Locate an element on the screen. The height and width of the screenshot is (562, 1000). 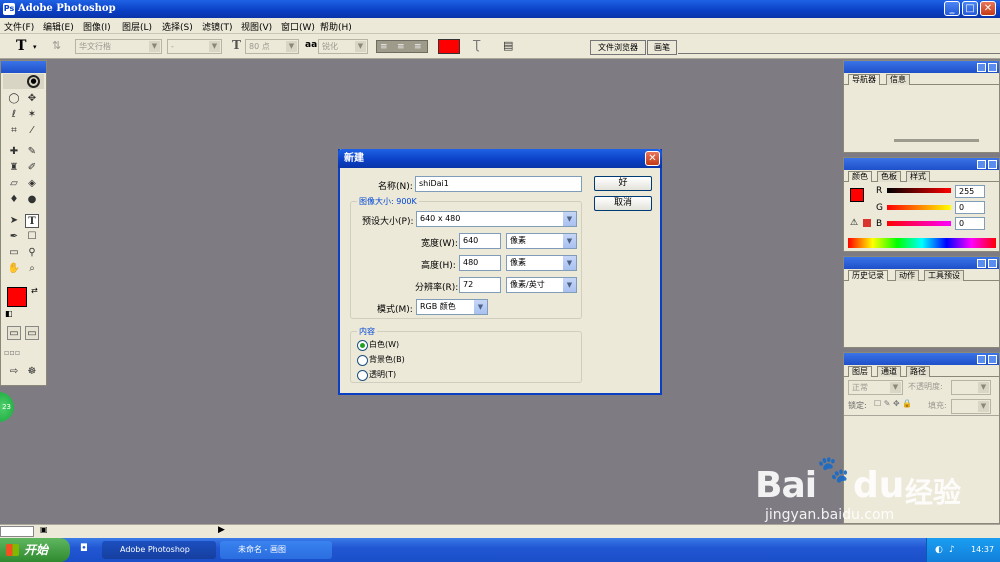
tab-channels: 通道 is located at coordinates (889, 371).